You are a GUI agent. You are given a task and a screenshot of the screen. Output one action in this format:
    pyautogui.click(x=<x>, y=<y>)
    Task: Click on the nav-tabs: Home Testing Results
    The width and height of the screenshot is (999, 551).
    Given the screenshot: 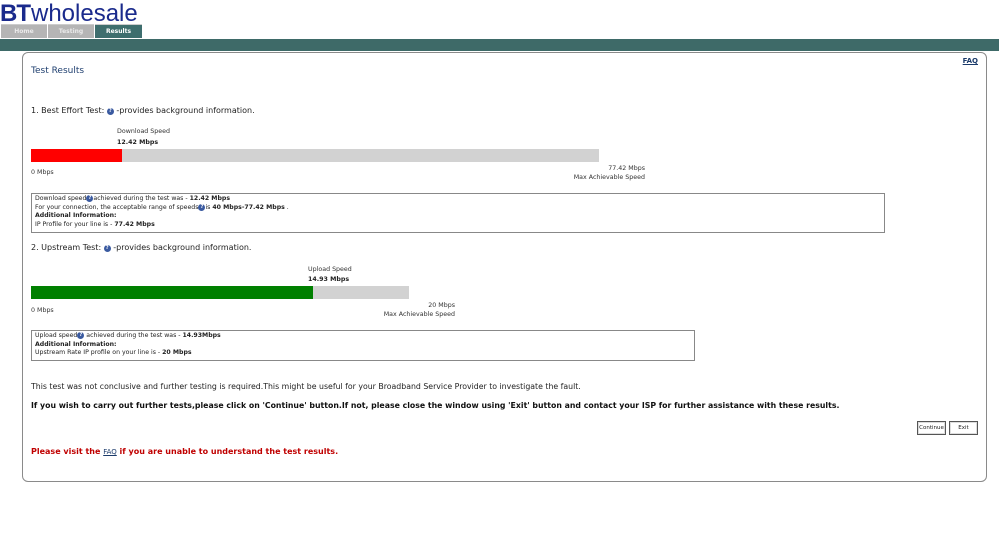 What is the action you would take?
    pyautogui.click(x=72, y=31)
    